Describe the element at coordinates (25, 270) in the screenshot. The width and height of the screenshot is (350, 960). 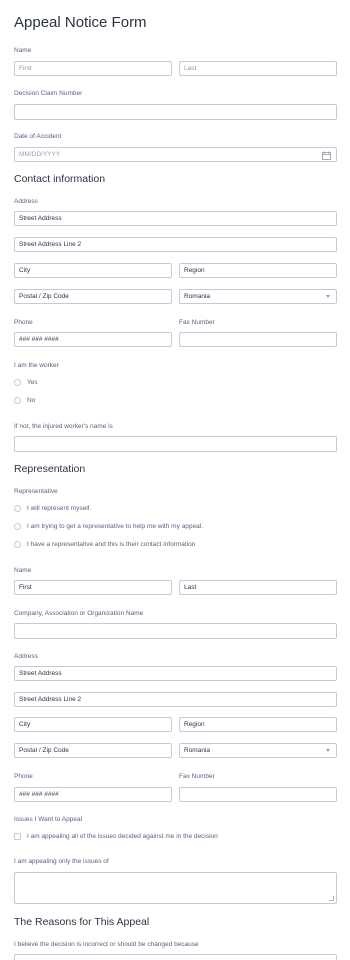
I see `city-placeholder: City` at that location.